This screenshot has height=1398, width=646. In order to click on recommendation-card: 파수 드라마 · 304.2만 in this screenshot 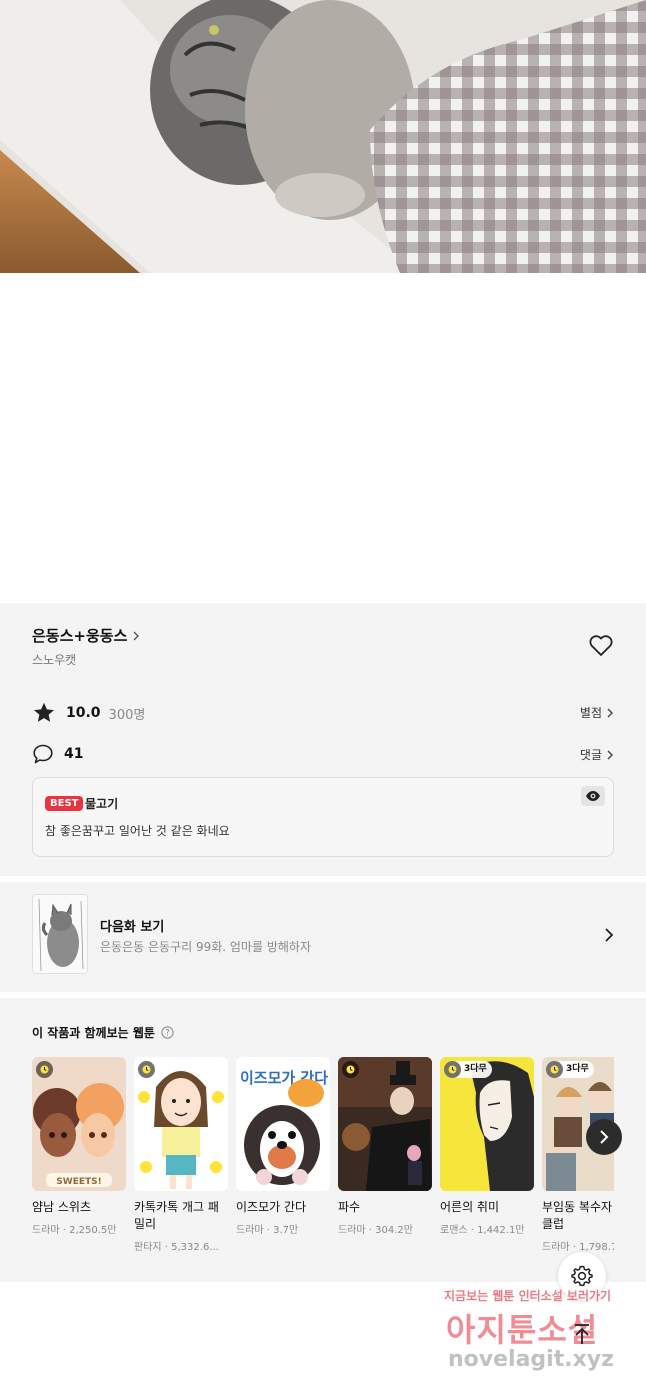, I will do `click(385, 1146)`.